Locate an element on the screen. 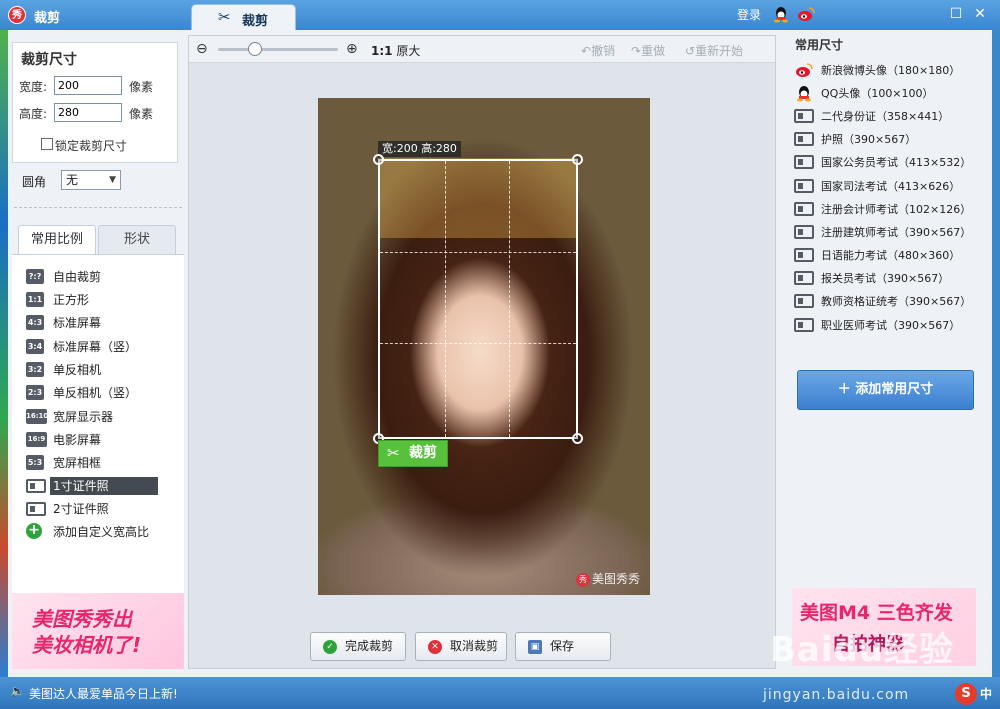 Image resolution: width=1000 pixels, height=709 pixels. ratio-item-3-2: 3:2 单反相机 is located at coordinates (92, 370).